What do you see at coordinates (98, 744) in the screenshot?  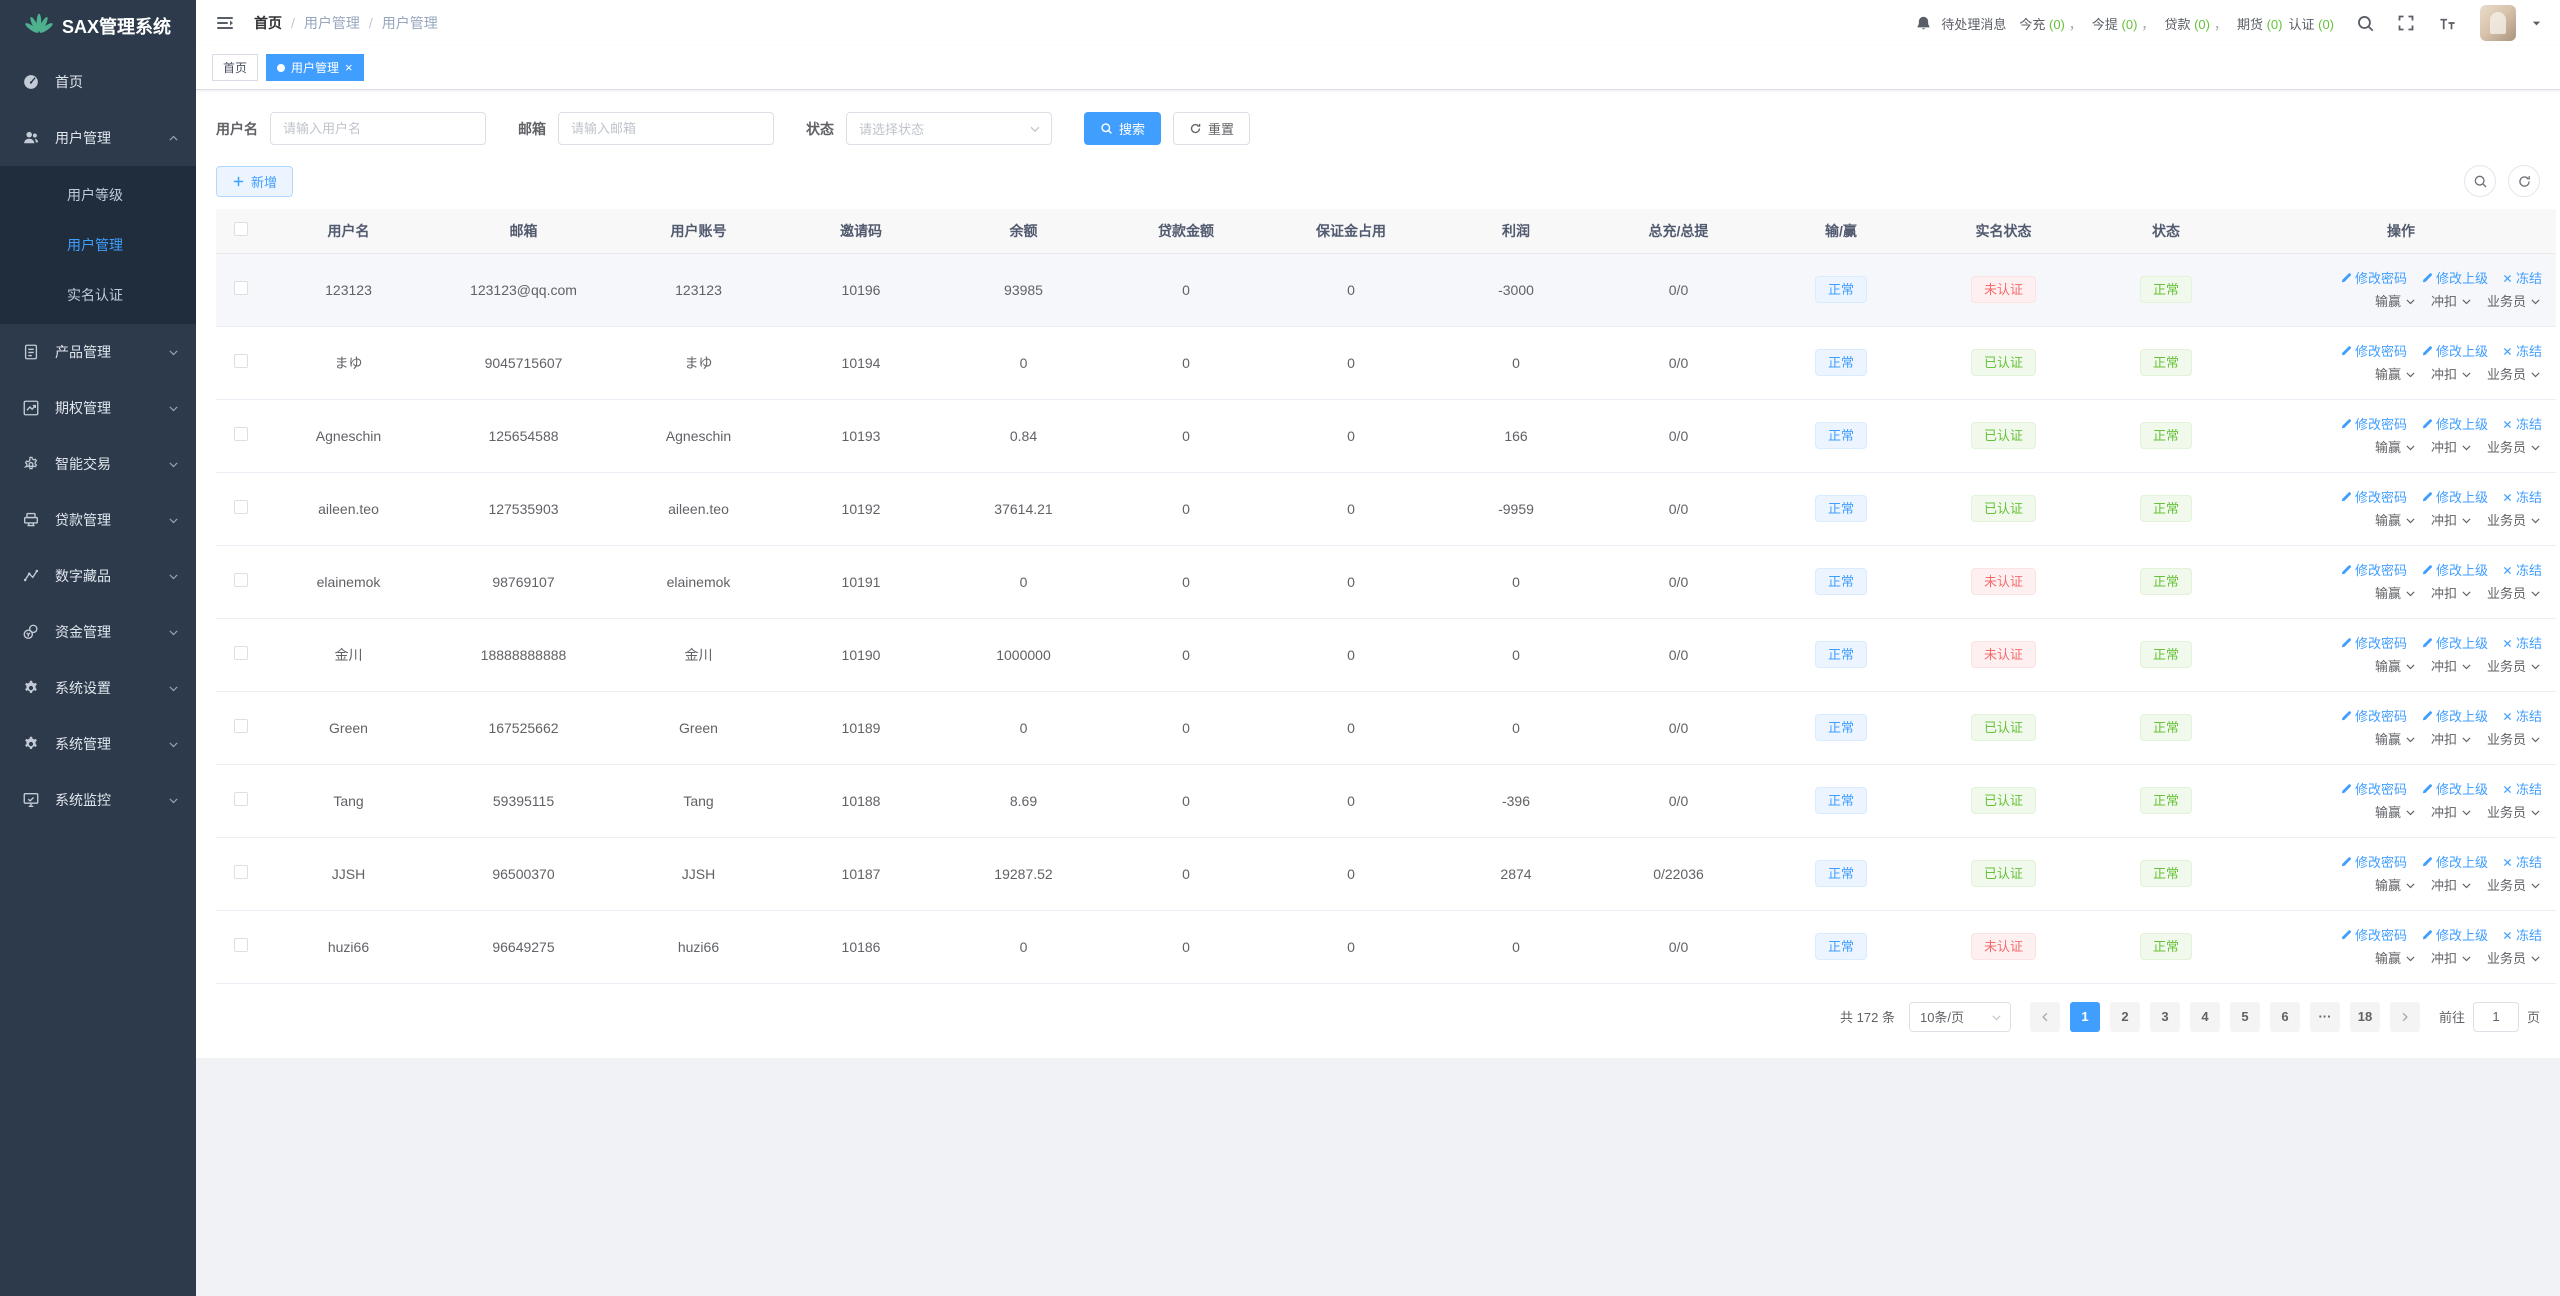 I see `sidebar-item-system-management: 系统管理` at bounding box center [98, 744].